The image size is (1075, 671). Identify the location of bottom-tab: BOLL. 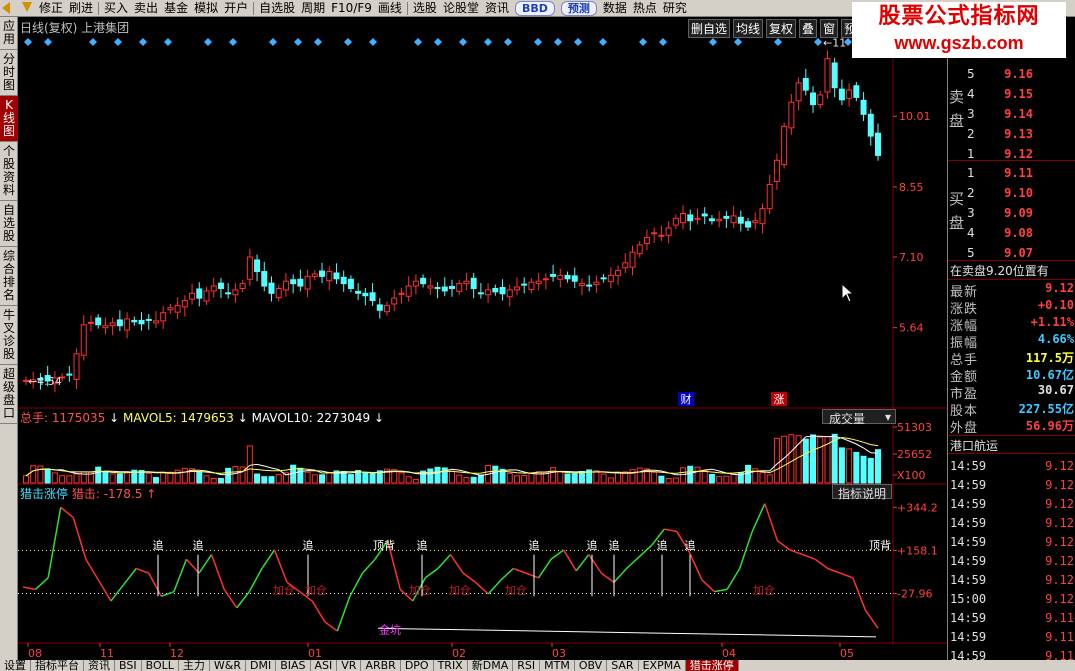
(160, 665).